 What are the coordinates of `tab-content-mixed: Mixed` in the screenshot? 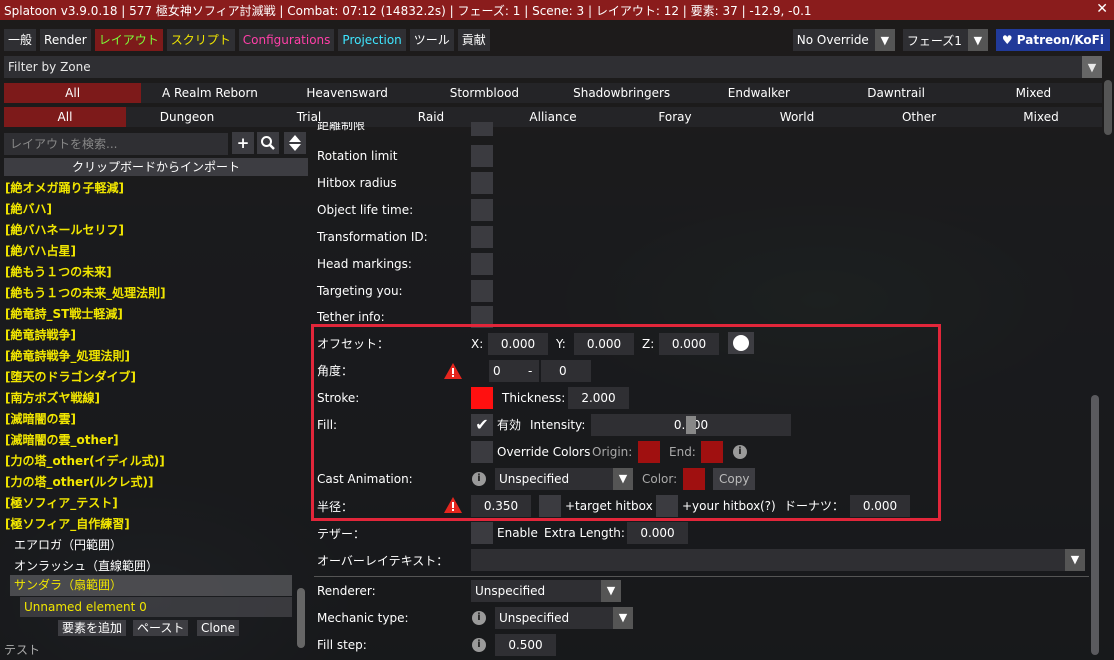 It's located at (1041, 117).